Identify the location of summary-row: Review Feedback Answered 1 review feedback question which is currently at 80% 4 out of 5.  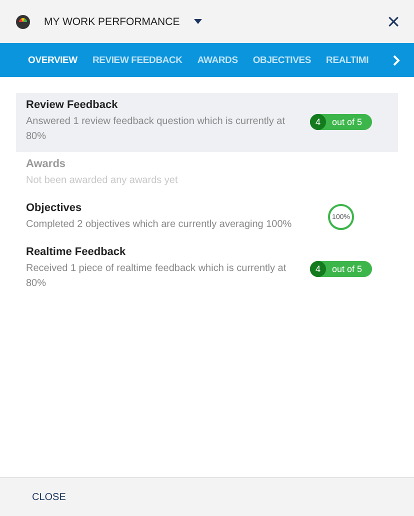
(207, 122).